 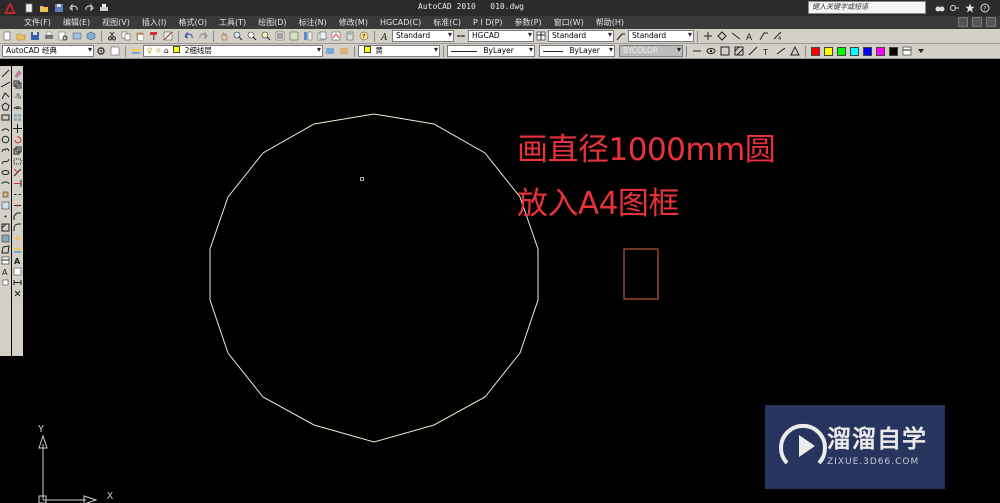 I want to click on plot-preview-icon, so click(x=63, y=36).